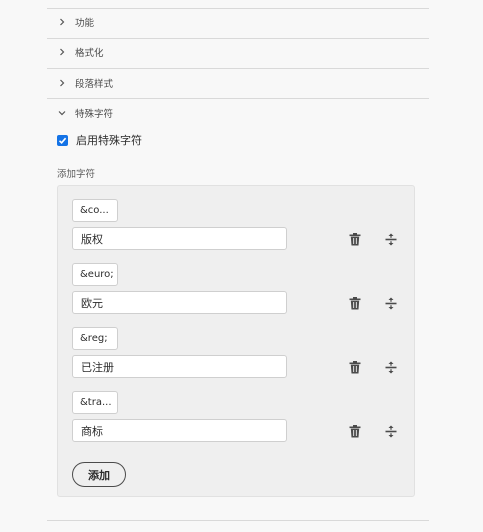 The width and height of the screenshot is (483, 532). I want to click on enable-special-chars-row: 启用特殊字符, so click(99, 140).